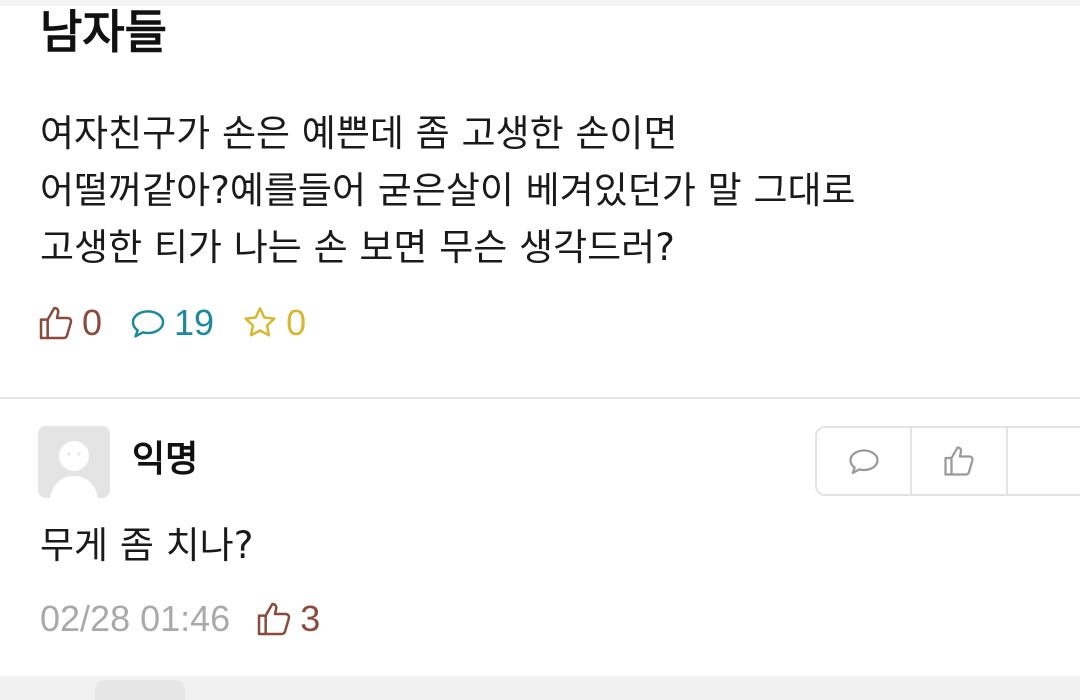  What do you see at coordinates (359, 133) in the screenshot?
I see `post-body-line: 여자친구가 손은 예쁜데 좀 고생한 손이면` at bounding box center [359, 133].